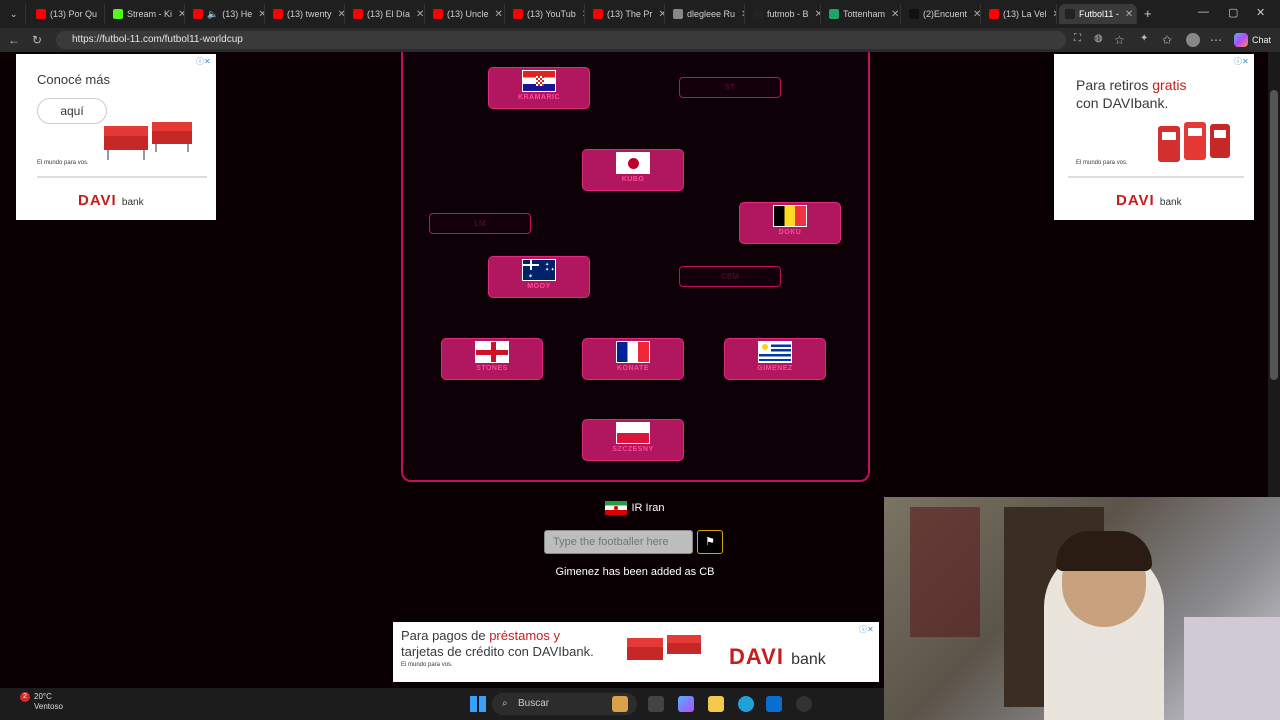  I want to click on player-card-kubo: KUBO, so click(633, 170).